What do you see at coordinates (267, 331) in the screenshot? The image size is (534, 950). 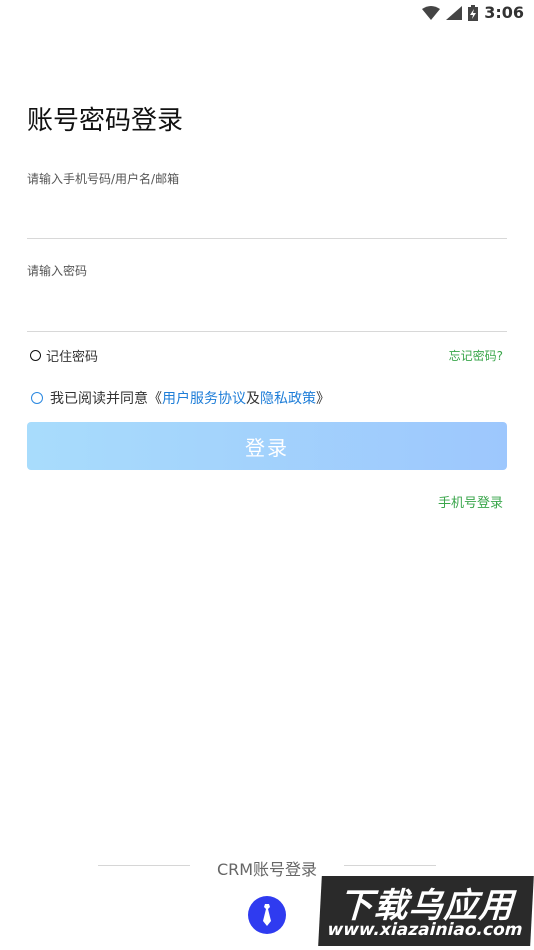 I see `password-underline` at bounding box center [267, 331].